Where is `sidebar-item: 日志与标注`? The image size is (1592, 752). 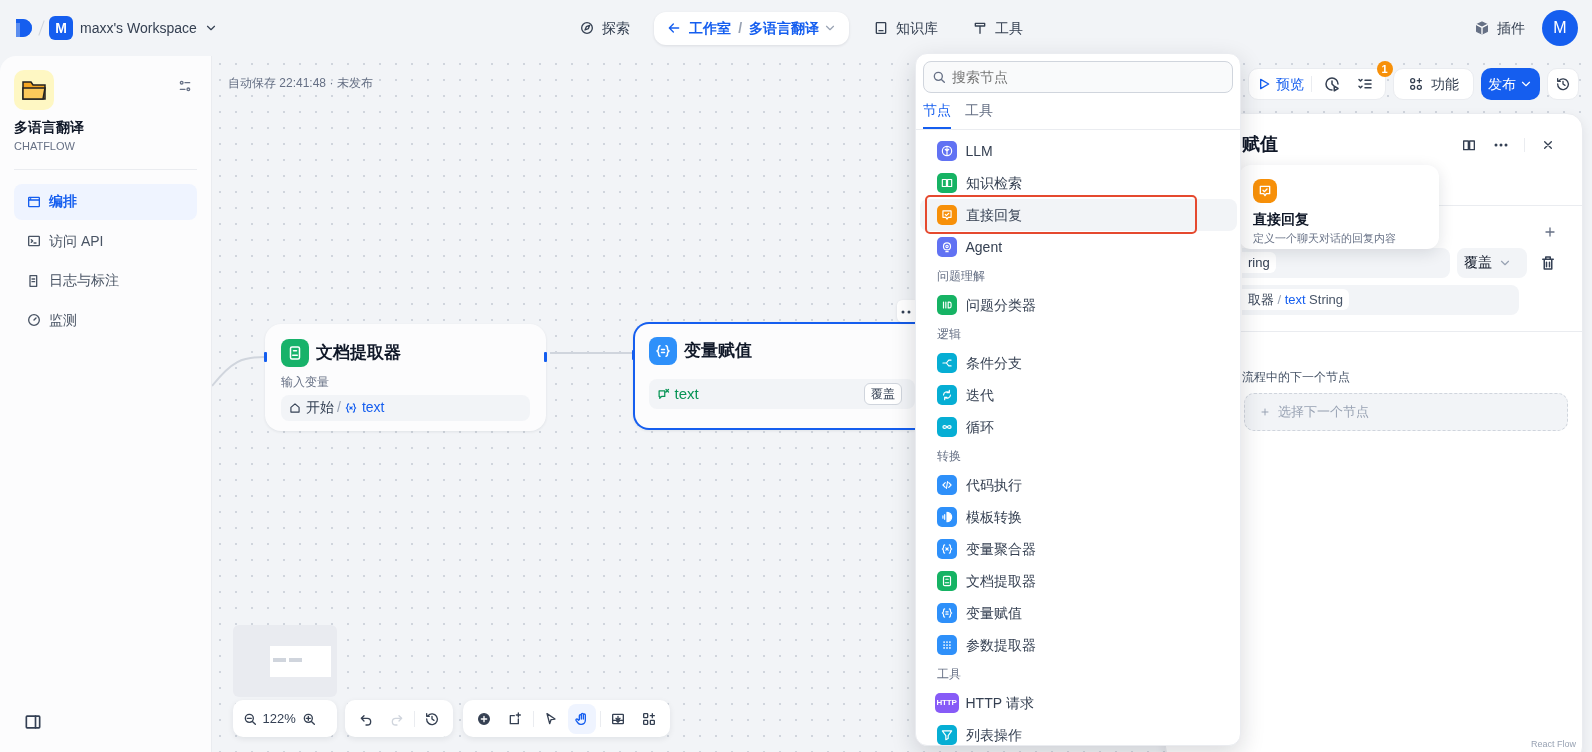 sidebar-item: 日志与标注 is located at coordinates (105, 280).